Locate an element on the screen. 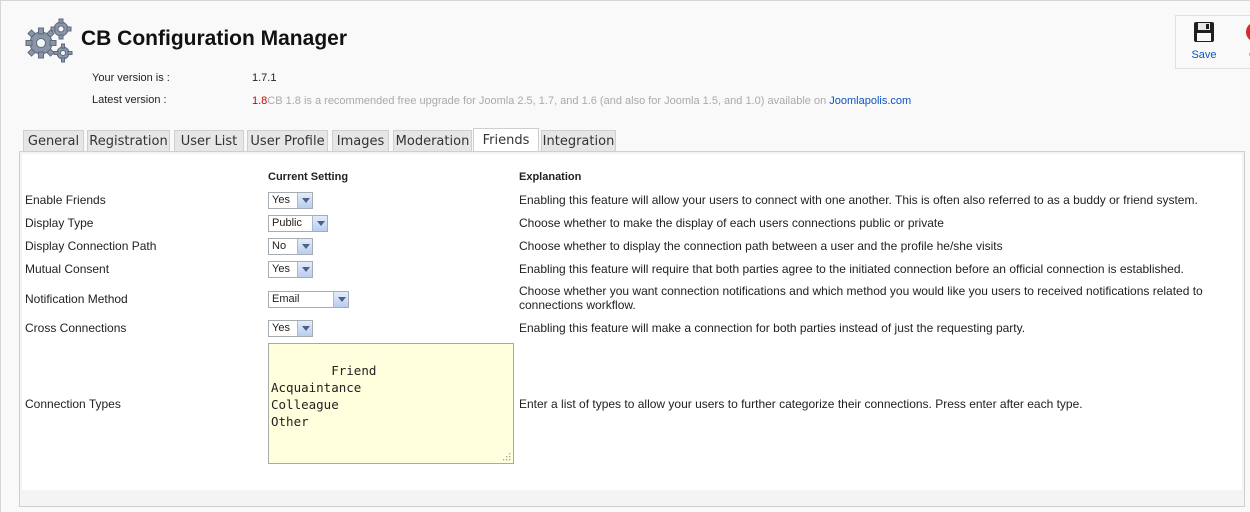 This screenshot has width=1250, height=512. enable-friends-select: Yes is located at coordinates (290, 200).